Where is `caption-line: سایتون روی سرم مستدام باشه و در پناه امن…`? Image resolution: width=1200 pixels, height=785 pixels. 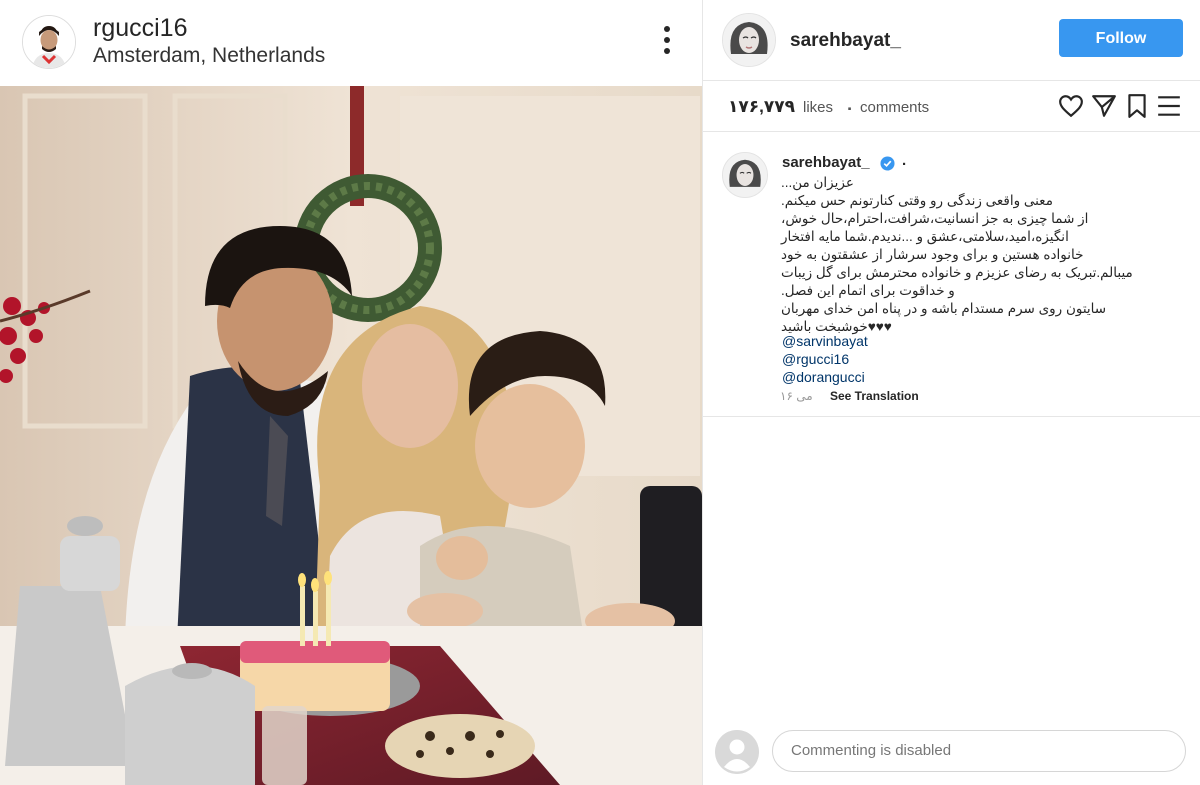
caption-line: سایتون روی سرم مستدام باشه و در پناه امن… is located at coordinates (944, 308).